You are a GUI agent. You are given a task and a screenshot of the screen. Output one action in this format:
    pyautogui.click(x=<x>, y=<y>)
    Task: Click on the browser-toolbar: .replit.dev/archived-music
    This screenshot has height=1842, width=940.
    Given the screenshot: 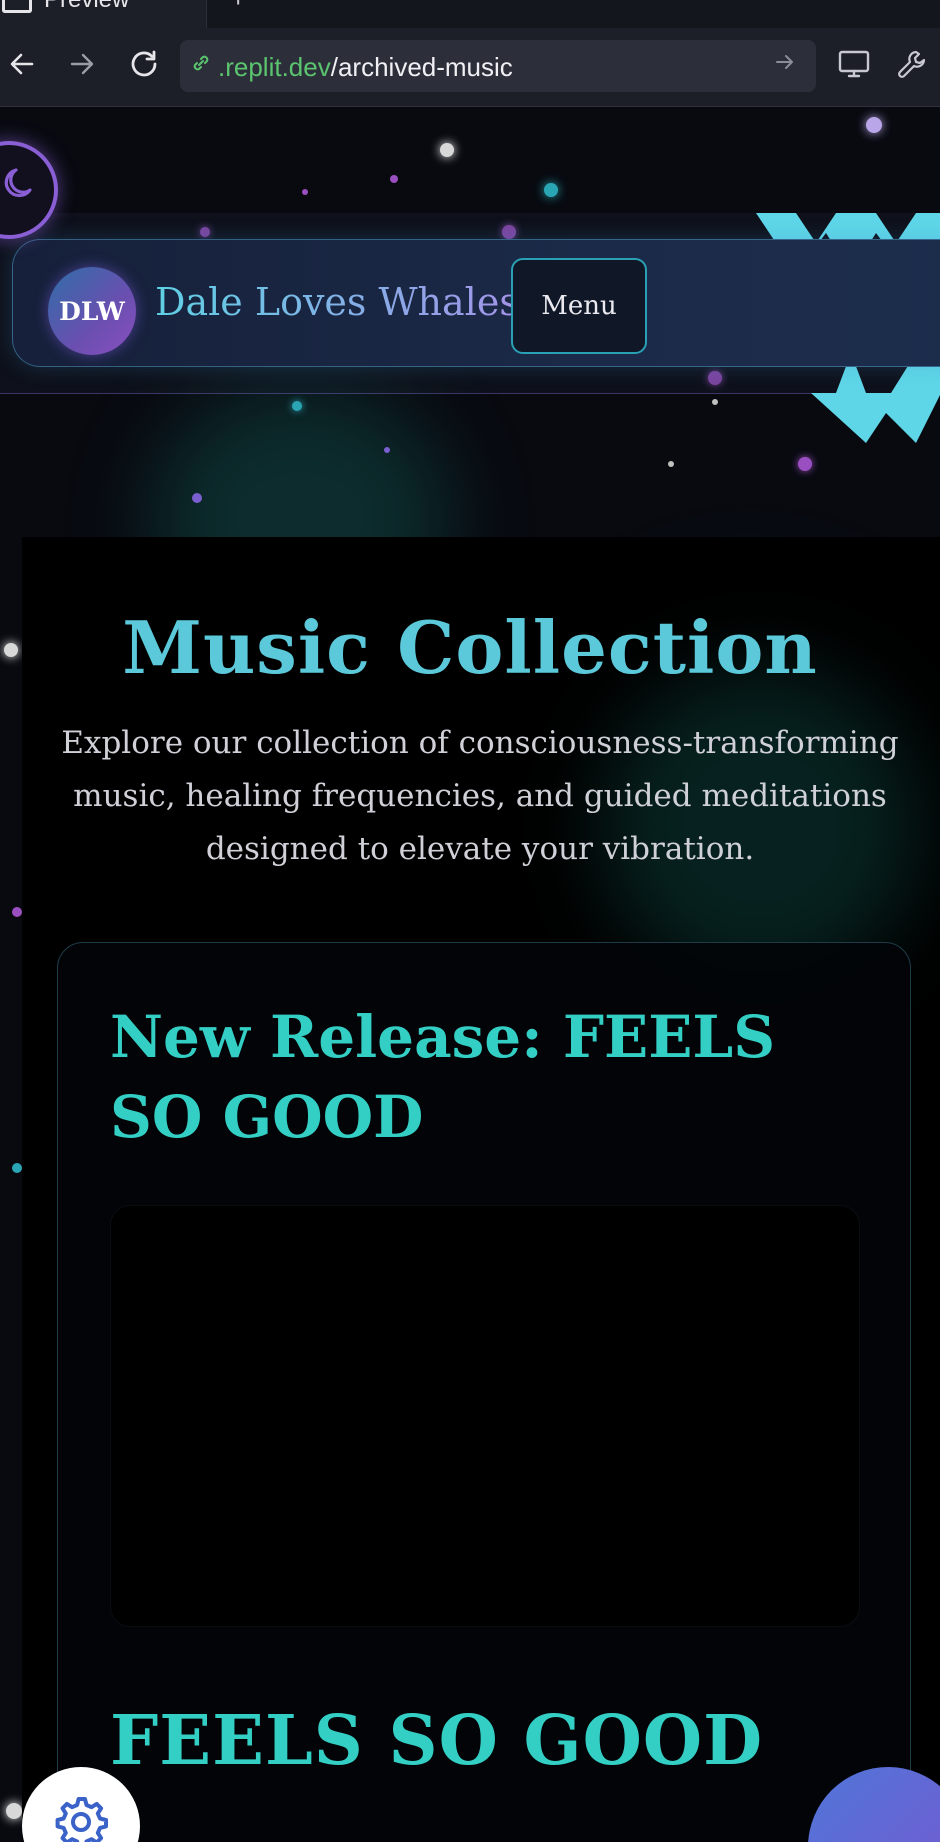 What is the action you would take?
    pyautogui.click(x=470, y=67)
    